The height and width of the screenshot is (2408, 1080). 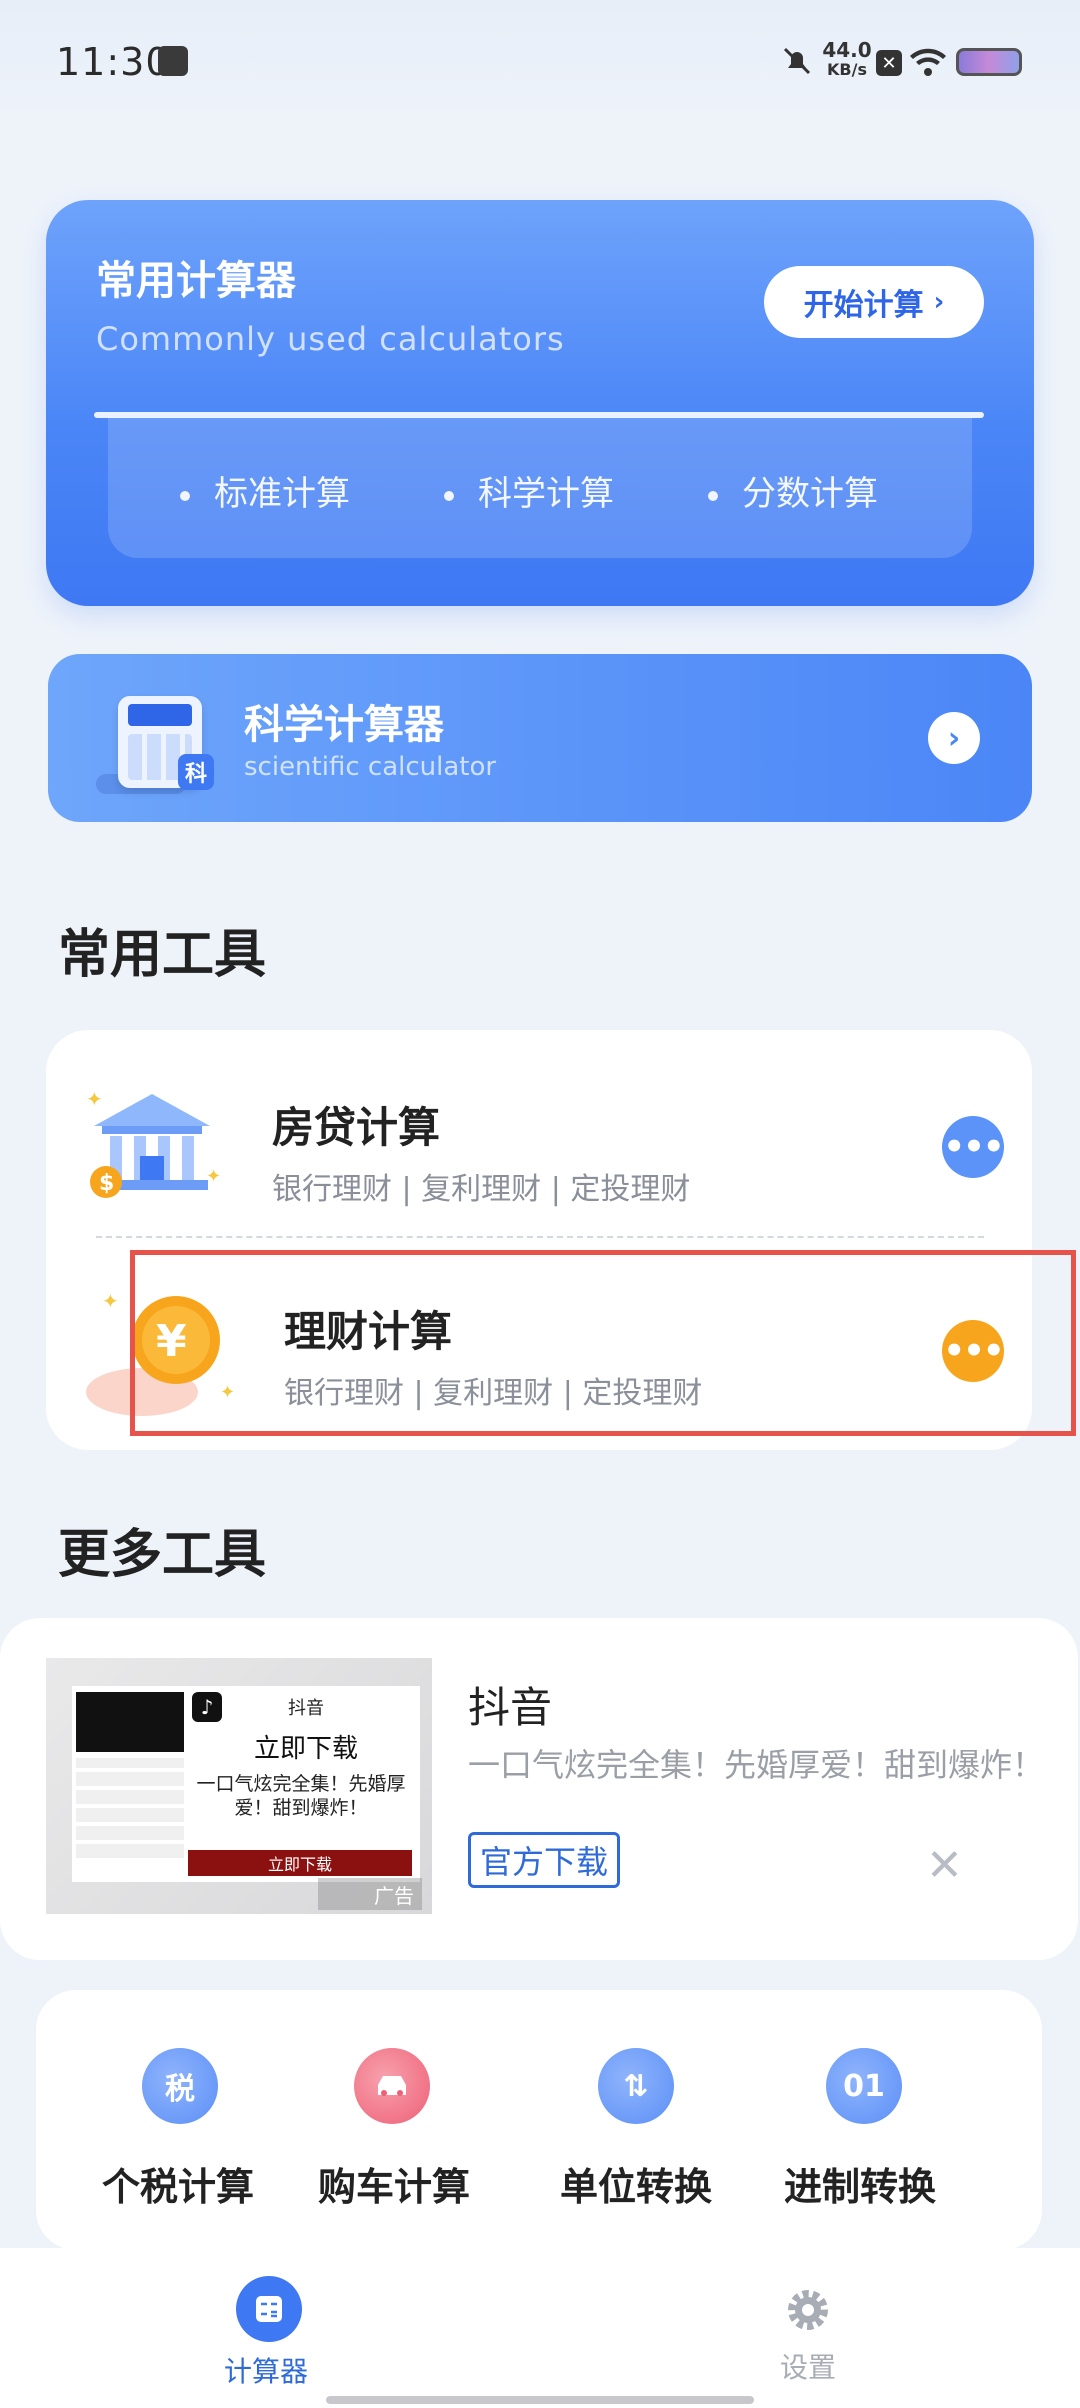 I want to click on ad-image-text: 一口气炫完全集！先婚厚爱！甜到爆炸！, so click(x=301, y=1796).